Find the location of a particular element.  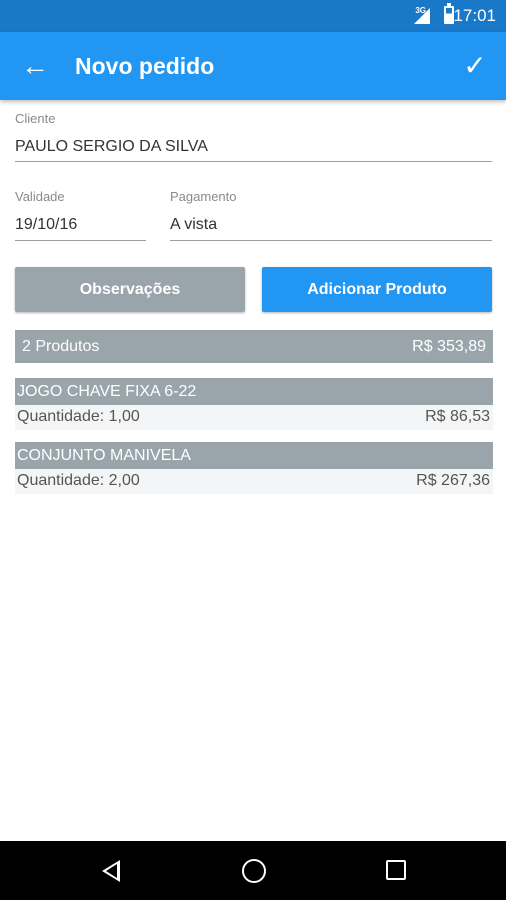

add-product-button: Adicionar Produto is located at coordinates (377, 289).